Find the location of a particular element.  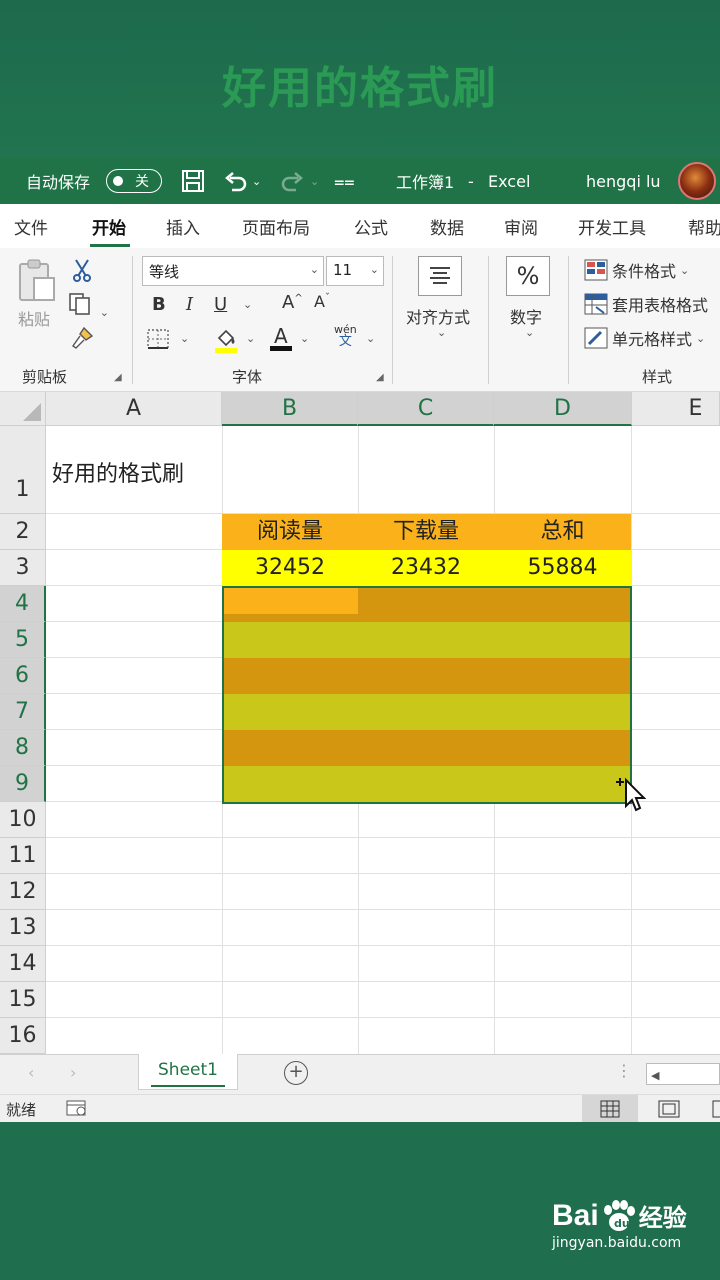

alignment-icon is located at coordinates (440, 276).